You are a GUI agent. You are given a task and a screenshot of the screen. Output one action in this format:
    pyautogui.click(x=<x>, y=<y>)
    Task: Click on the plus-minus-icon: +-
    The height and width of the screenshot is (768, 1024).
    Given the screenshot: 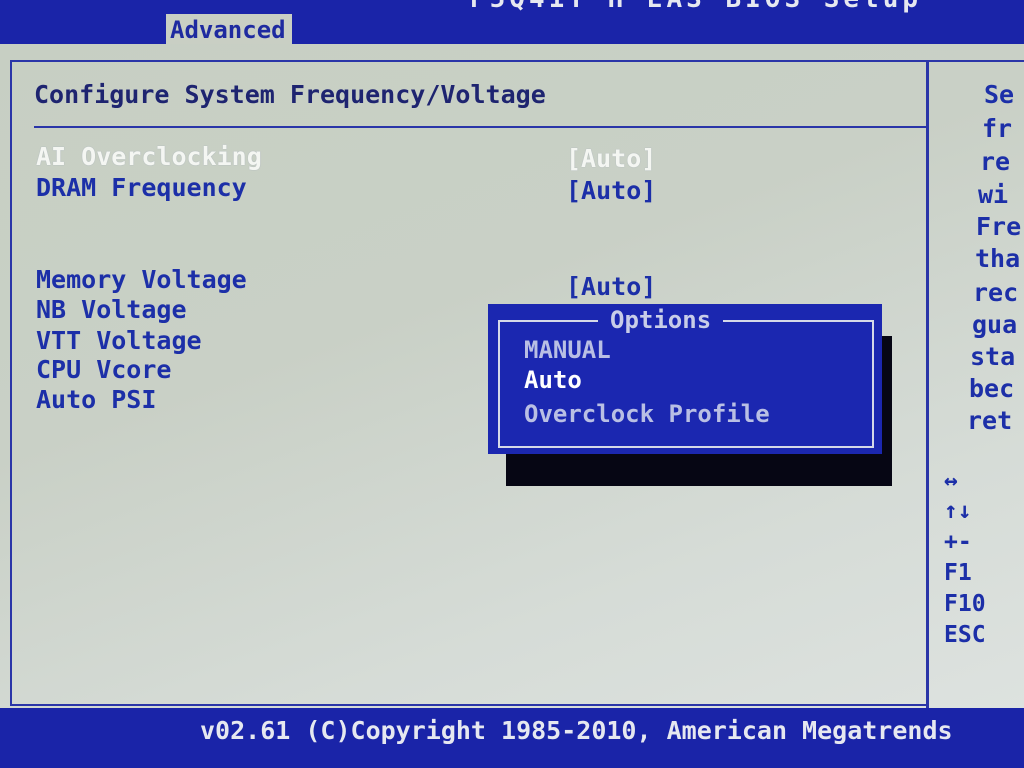 What is the action you would take?
    pyautogui.click(x=958, y=542)
    